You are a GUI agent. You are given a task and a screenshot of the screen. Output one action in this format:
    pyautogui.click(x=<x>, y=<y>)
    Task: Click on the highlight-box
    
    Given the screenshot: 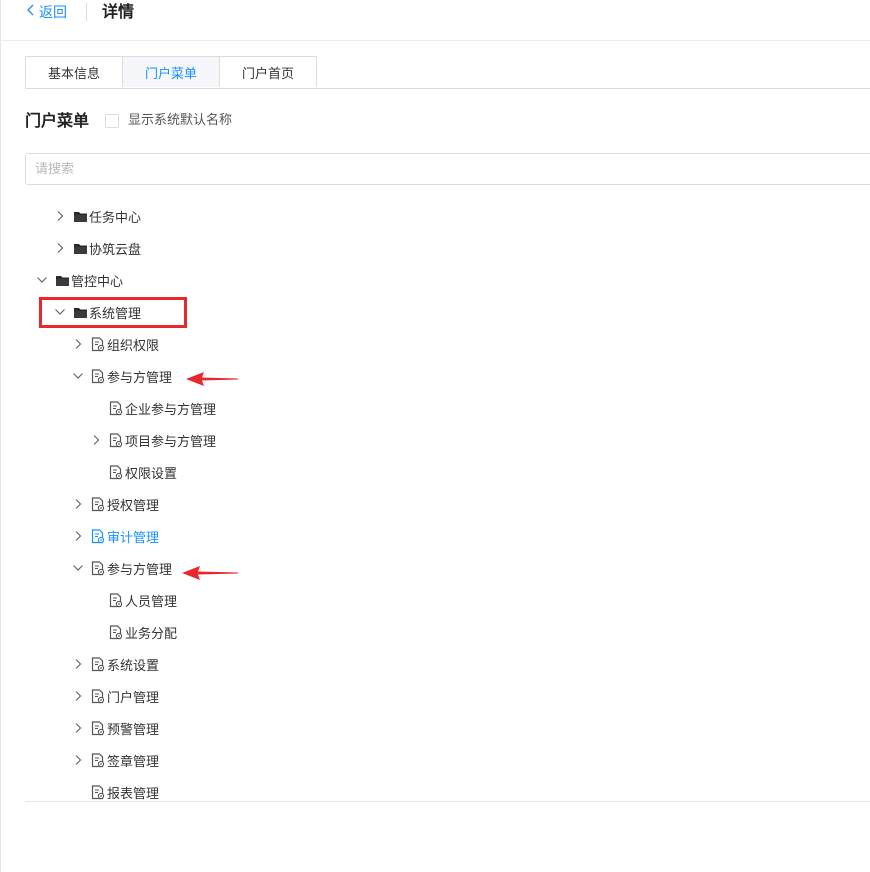 What is the action you would take?
    pyautogui.click(x=113, y=312)
    